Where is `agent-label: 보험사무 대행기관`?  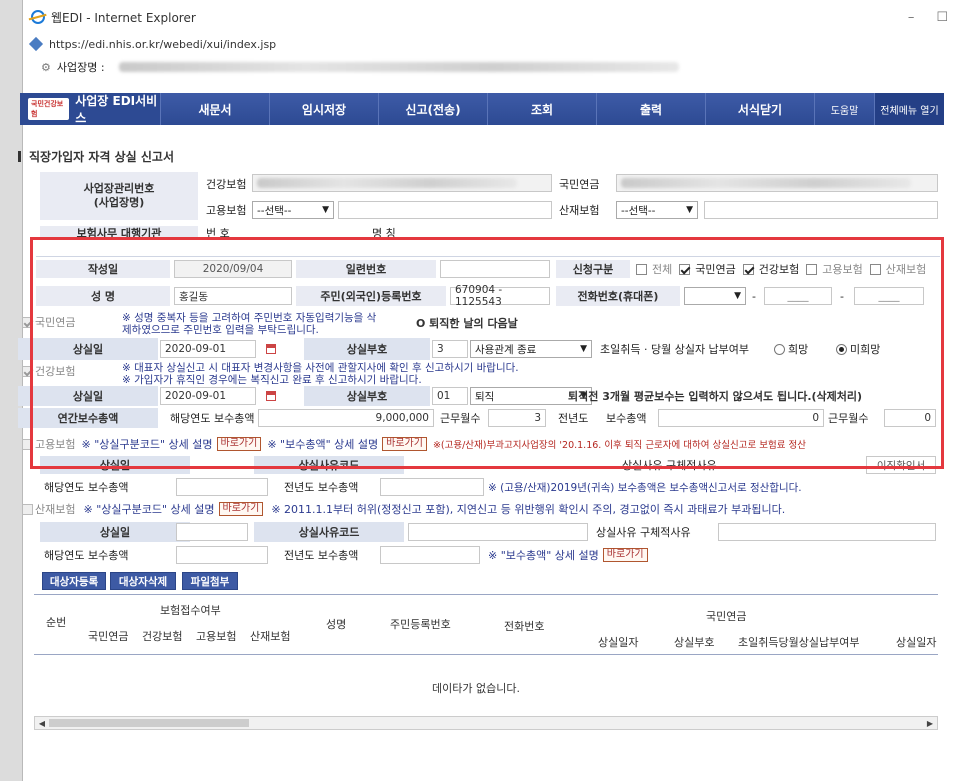
agent-label: 보험사무 대행기관 is located at coordinates (119, 233).